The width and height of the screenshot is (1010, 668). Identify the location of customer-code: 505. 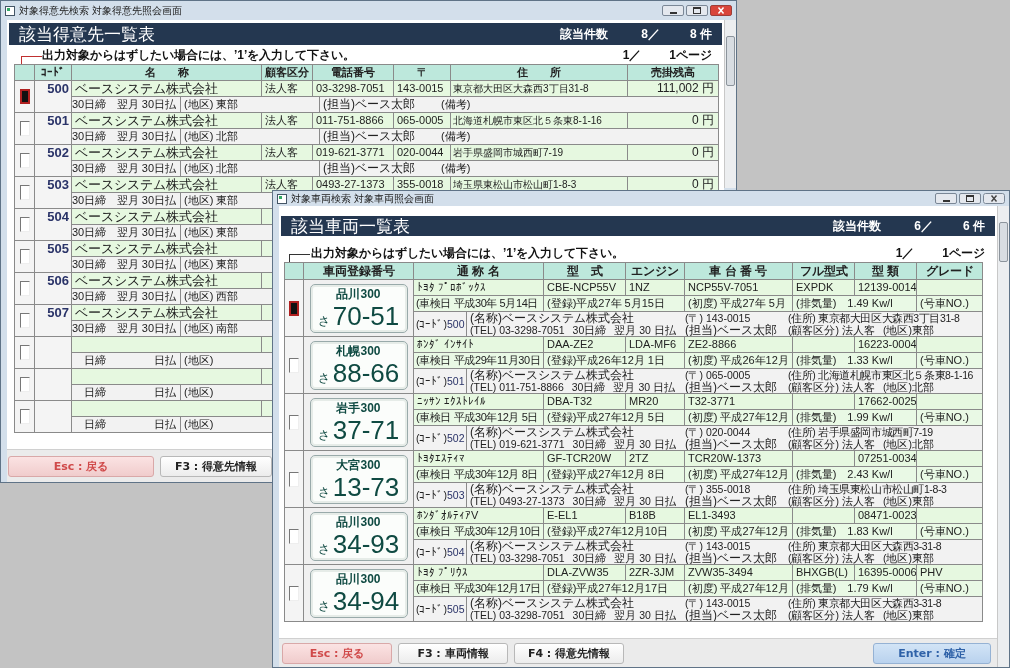
(456, 609).